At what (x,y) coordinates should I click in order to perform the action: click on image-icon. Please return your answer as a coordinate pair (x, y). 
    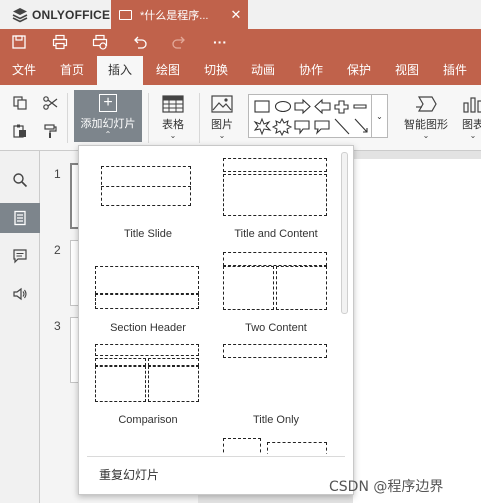
    Looking at the image, I should click on (222, 104).